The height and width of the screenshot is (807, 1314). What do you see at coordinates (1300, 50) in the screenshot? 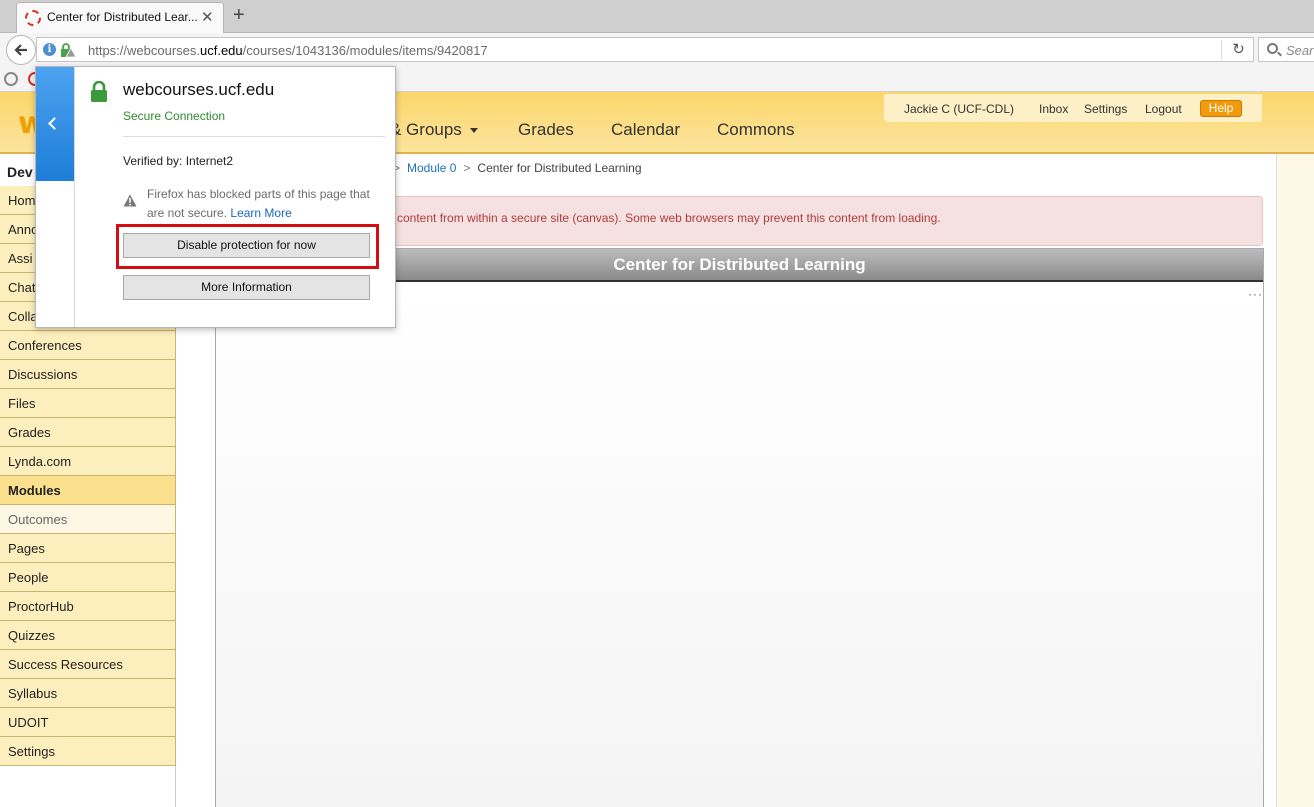
I see `search-placeholder: Search` at bounding box center [1300, 50].